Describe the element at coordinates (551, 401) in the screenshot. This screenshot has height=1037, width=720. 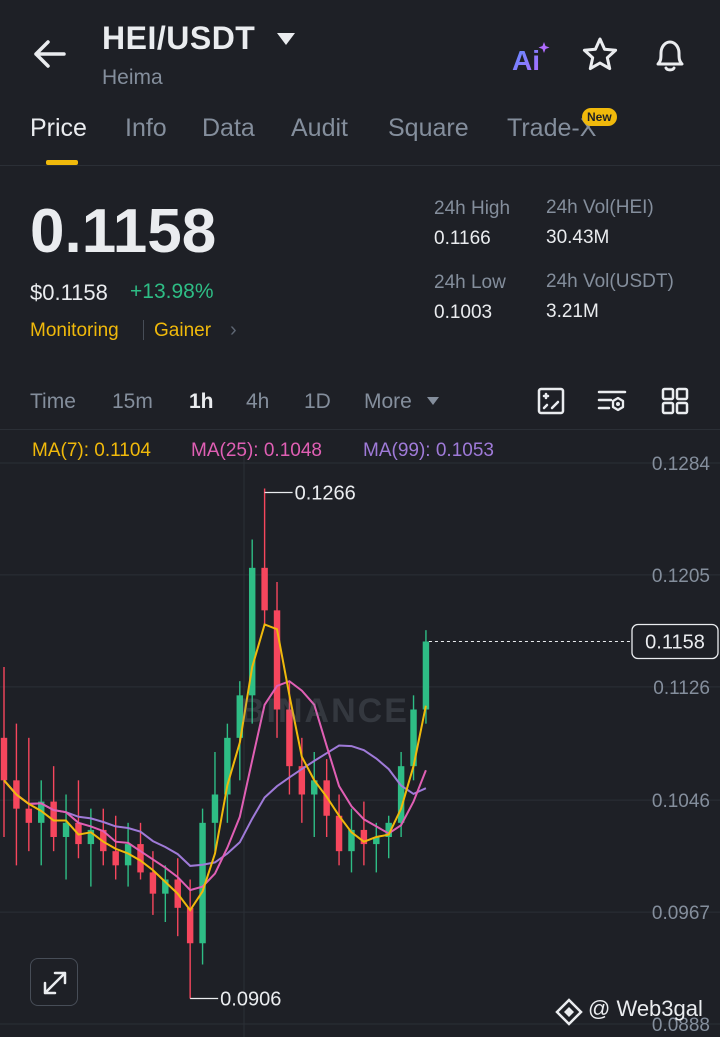
I see `indicator-chart-icon` at that location.